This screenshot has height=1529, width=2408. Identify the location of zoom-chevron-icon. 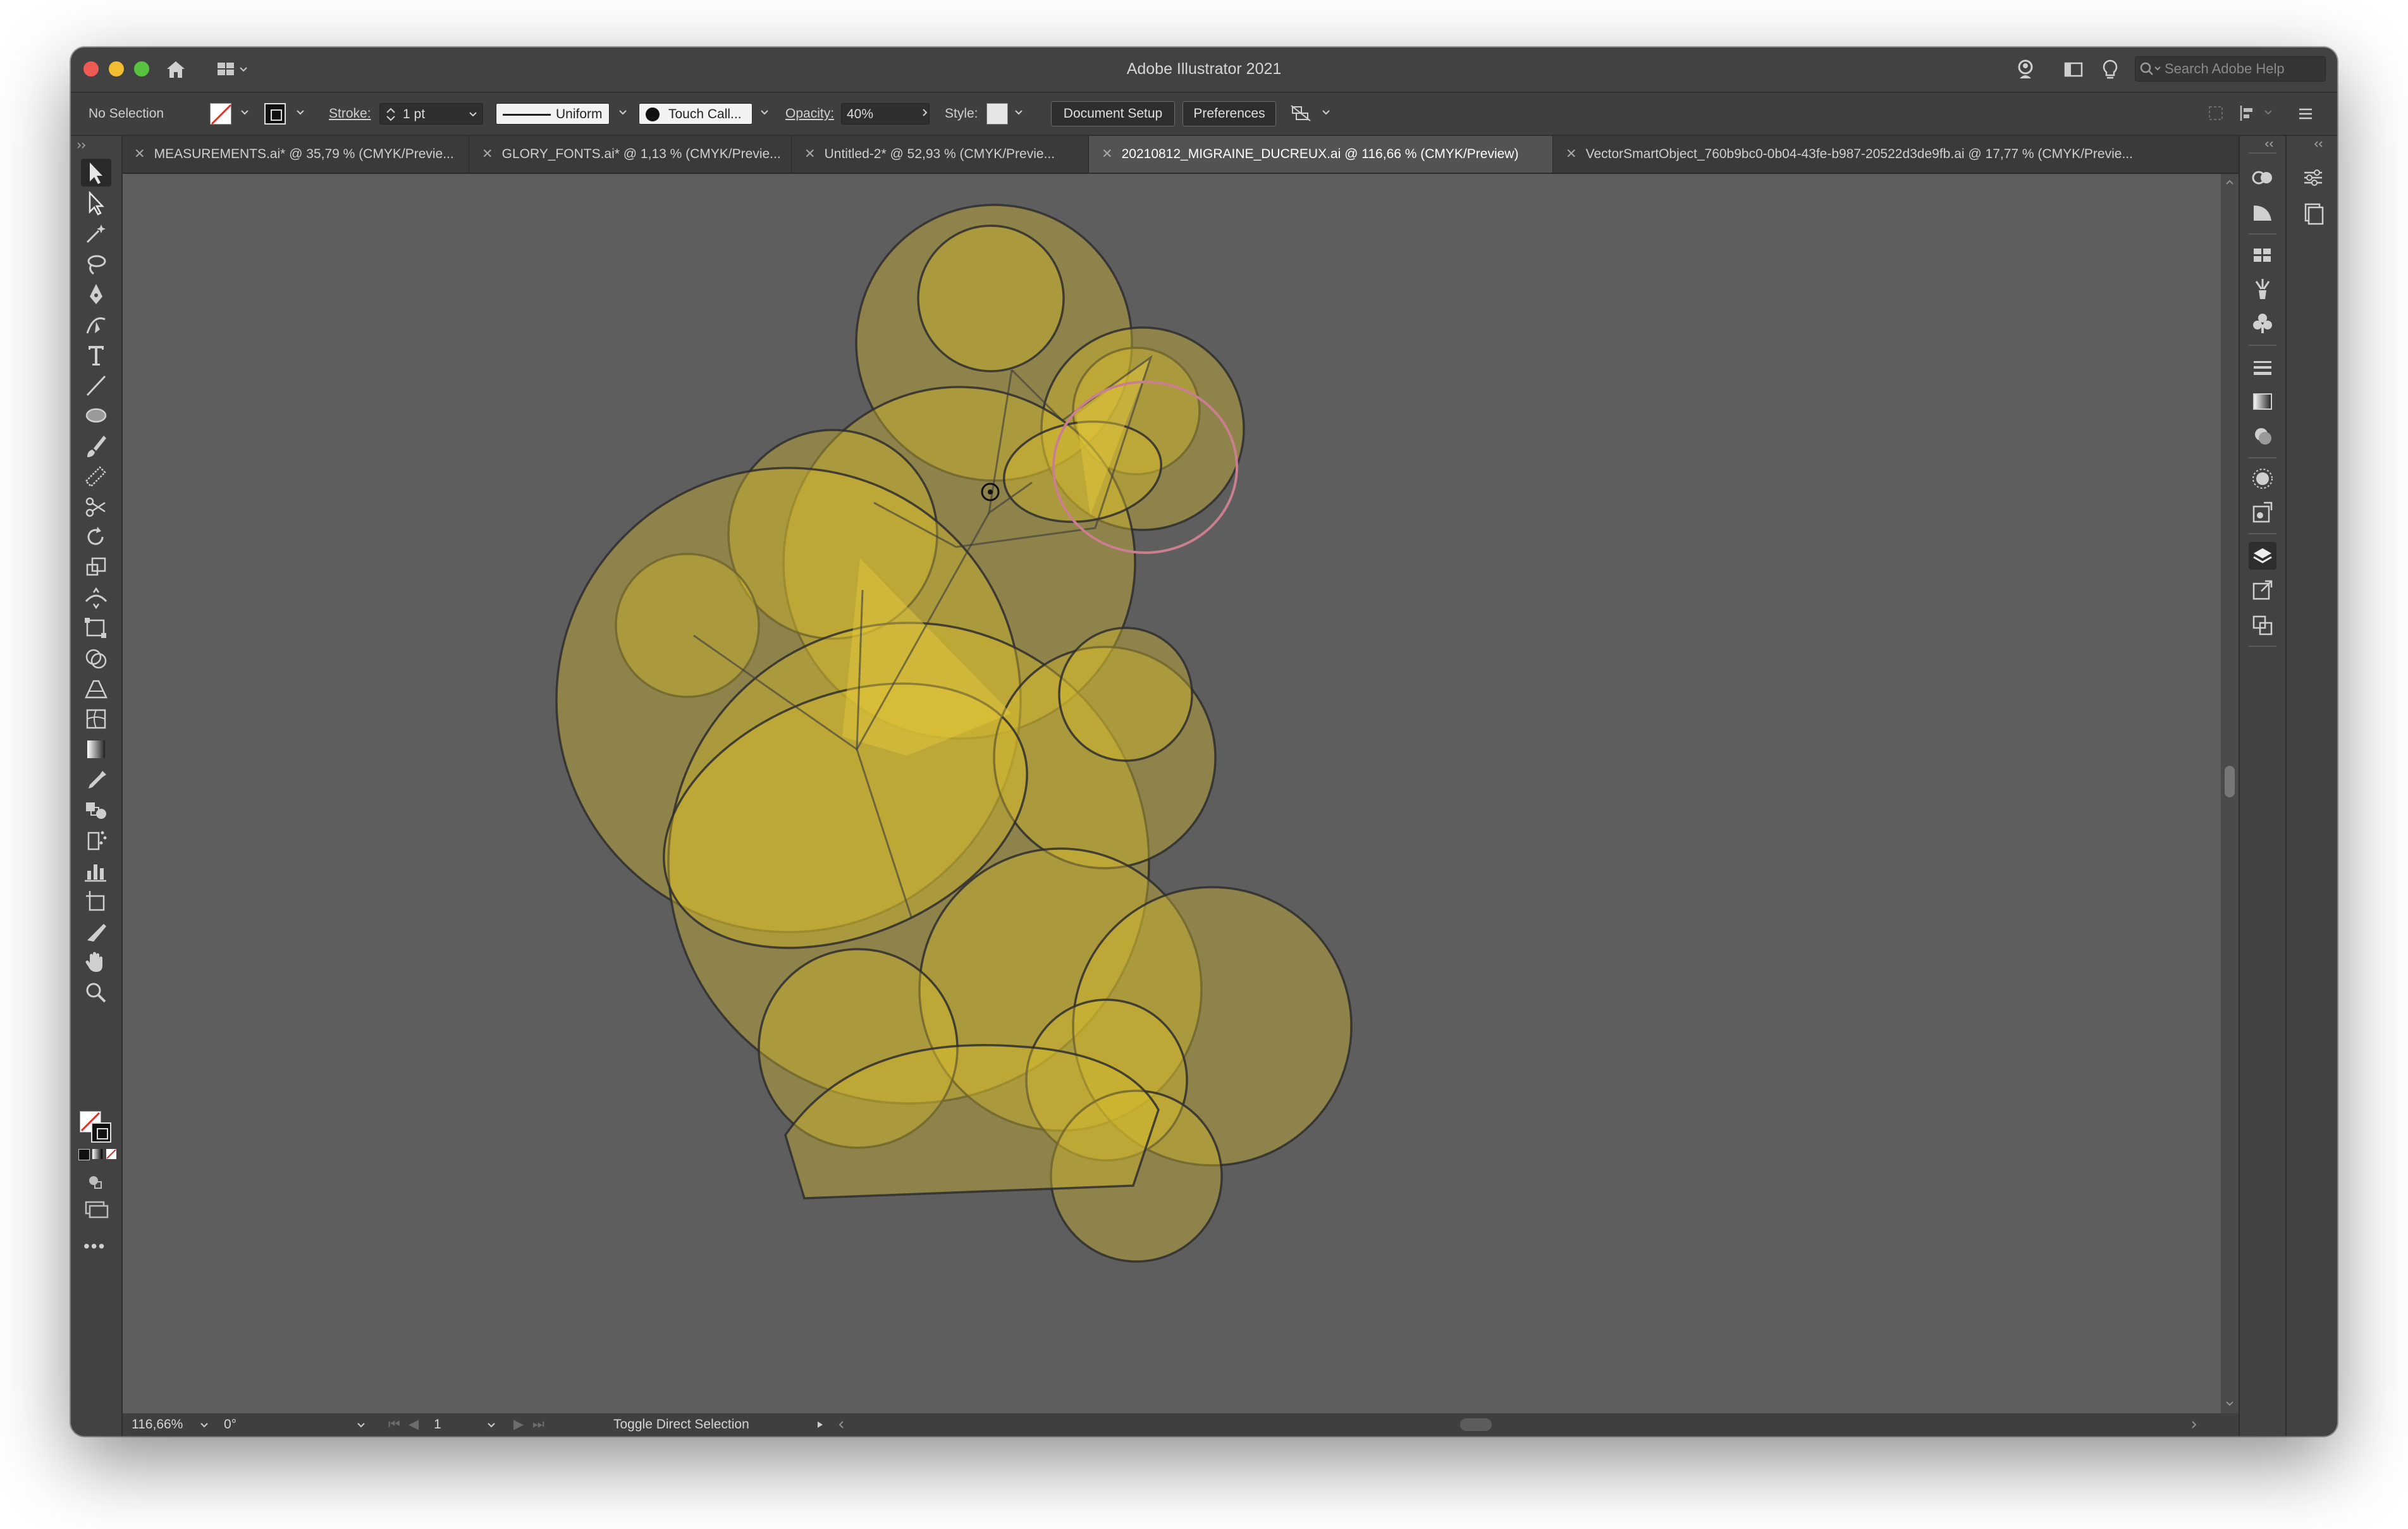
(204, 1425).